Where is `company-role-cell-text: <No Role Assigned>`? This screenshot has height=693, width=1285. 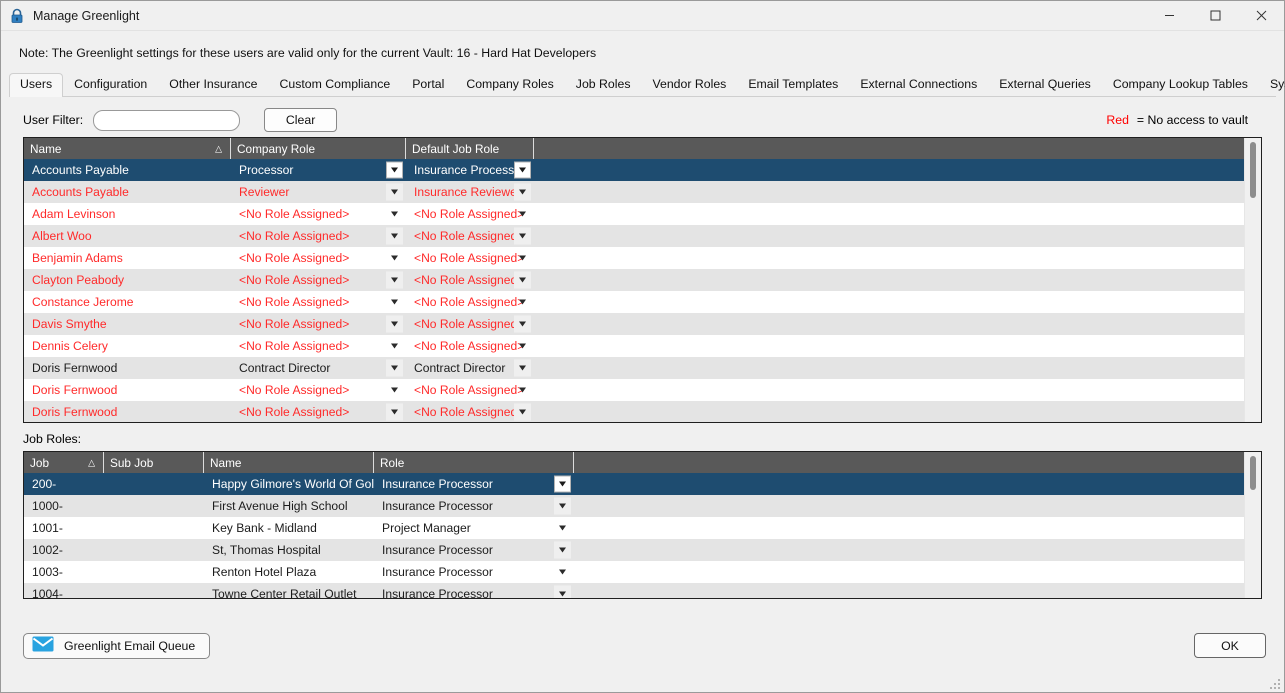 company-role-cell-text: <No Role Assigned> is located at coordinates (294, 302).